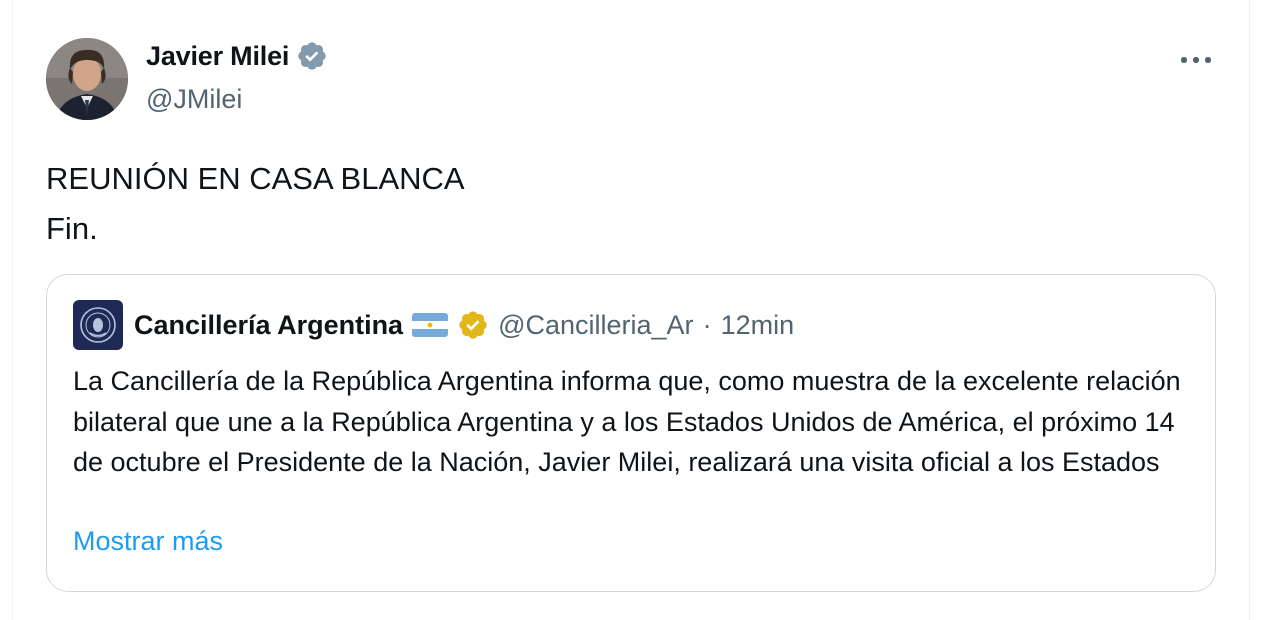  Describe the element at coordinates (194, 99) in the screenshot. I see `author-handle: @JMilei` at that location.